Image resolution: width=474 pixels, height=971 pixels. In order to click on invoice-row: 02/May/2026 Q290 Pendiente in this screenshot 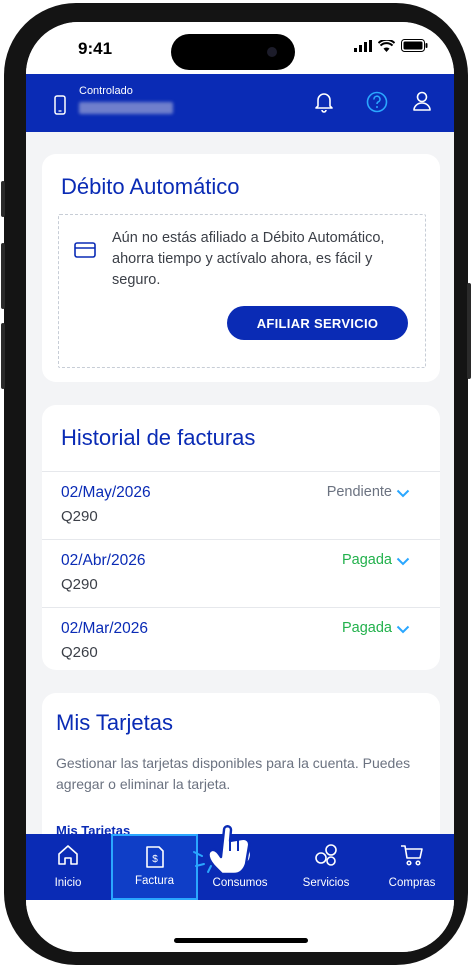, I will do `click(241, 505)`.